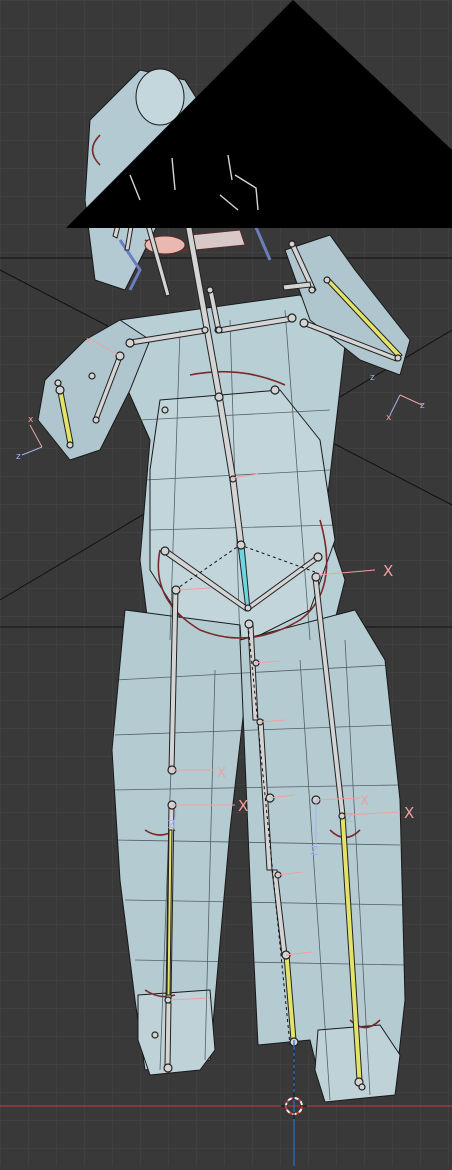 This screenshot has height=1170, width=452. What do you see at coordinates (243, 806) in the screenshot?
I see `x-axis-label-knee-left: X` at bounding box center [243, 806].